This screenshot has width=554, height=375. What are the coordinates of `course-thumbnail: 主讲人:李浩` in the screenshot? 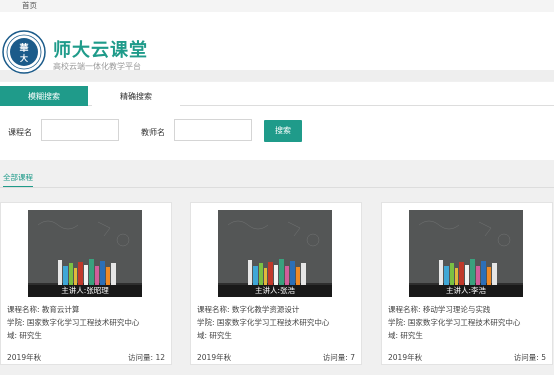 It's located at (466, 253).